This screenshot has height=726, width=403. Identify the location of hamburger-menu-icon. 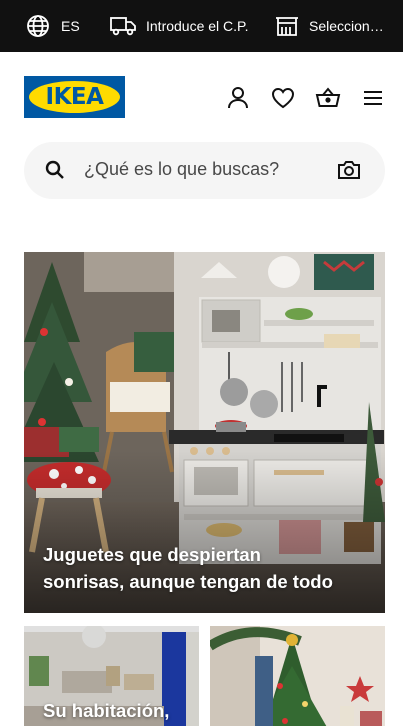
(373, 98).